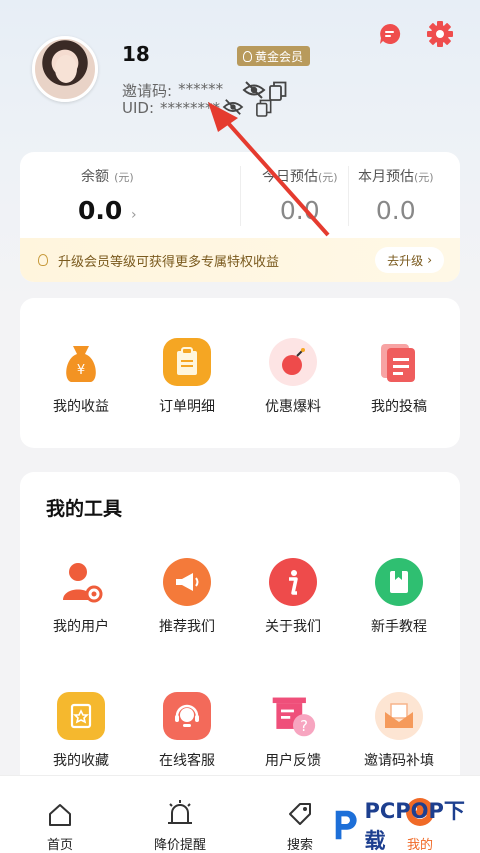  I want to click on tool-about: 关于我们, so click(293, 597).